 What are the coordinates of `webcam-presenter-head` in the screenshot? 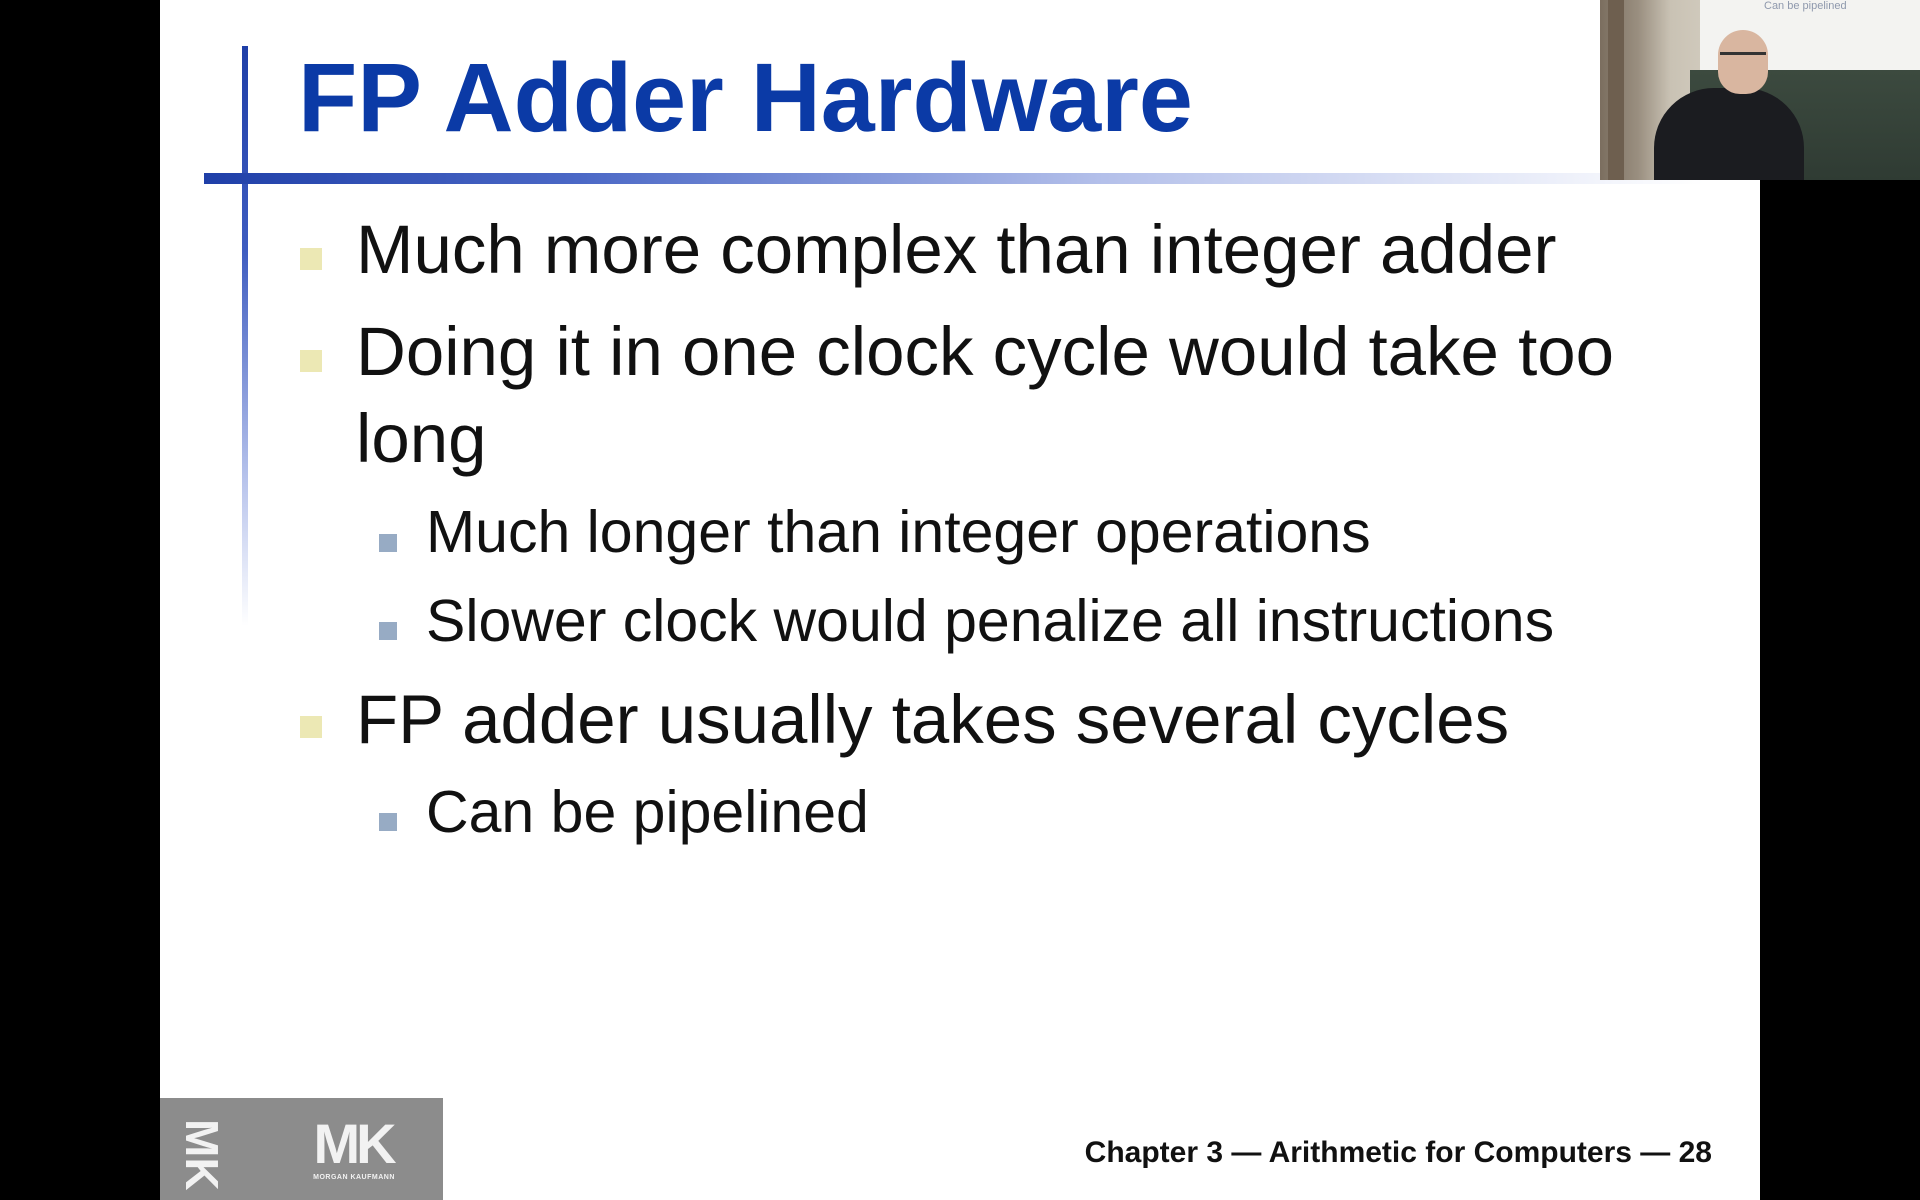 It's located at (1743, 62).